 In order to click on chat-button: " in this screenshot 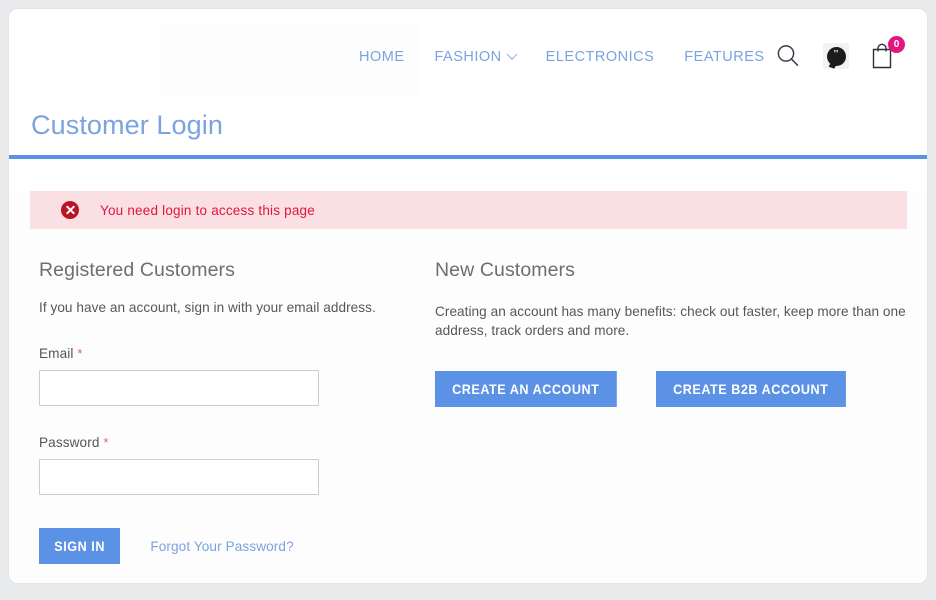, I will do `click(836, 56)`.